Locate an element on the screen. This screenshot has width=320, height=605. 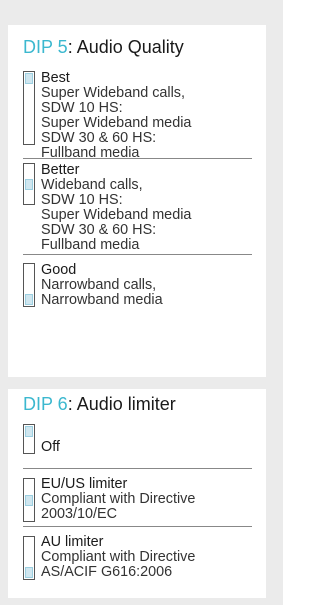
dip5-number: DIP 5 is located at coordinates (45, 47).